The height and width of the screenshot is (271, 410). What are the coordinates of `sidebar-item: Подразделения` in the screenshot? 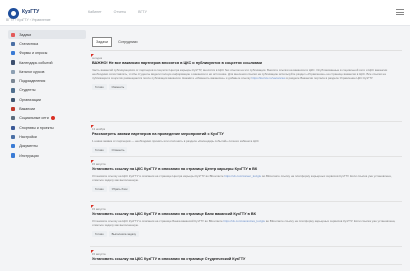 It's located at (47, 80).